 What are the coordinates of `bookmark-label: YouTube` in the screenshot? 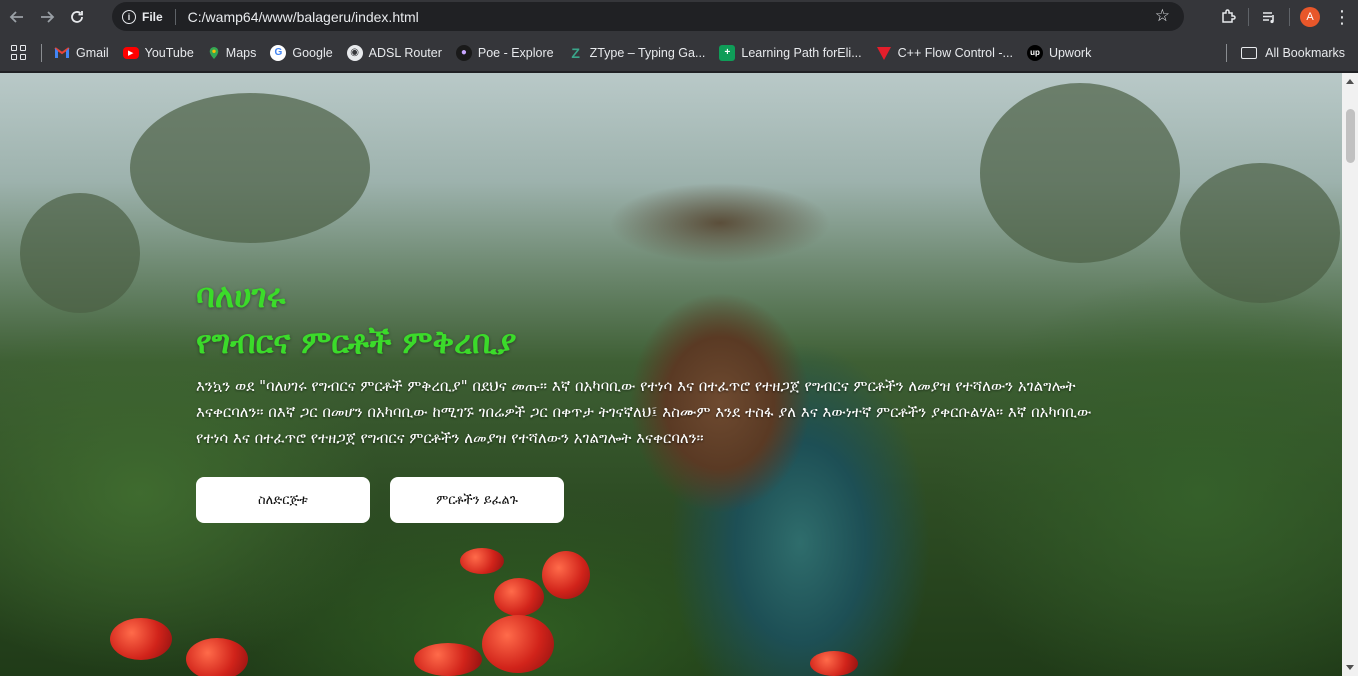 It's located at (169, 52).